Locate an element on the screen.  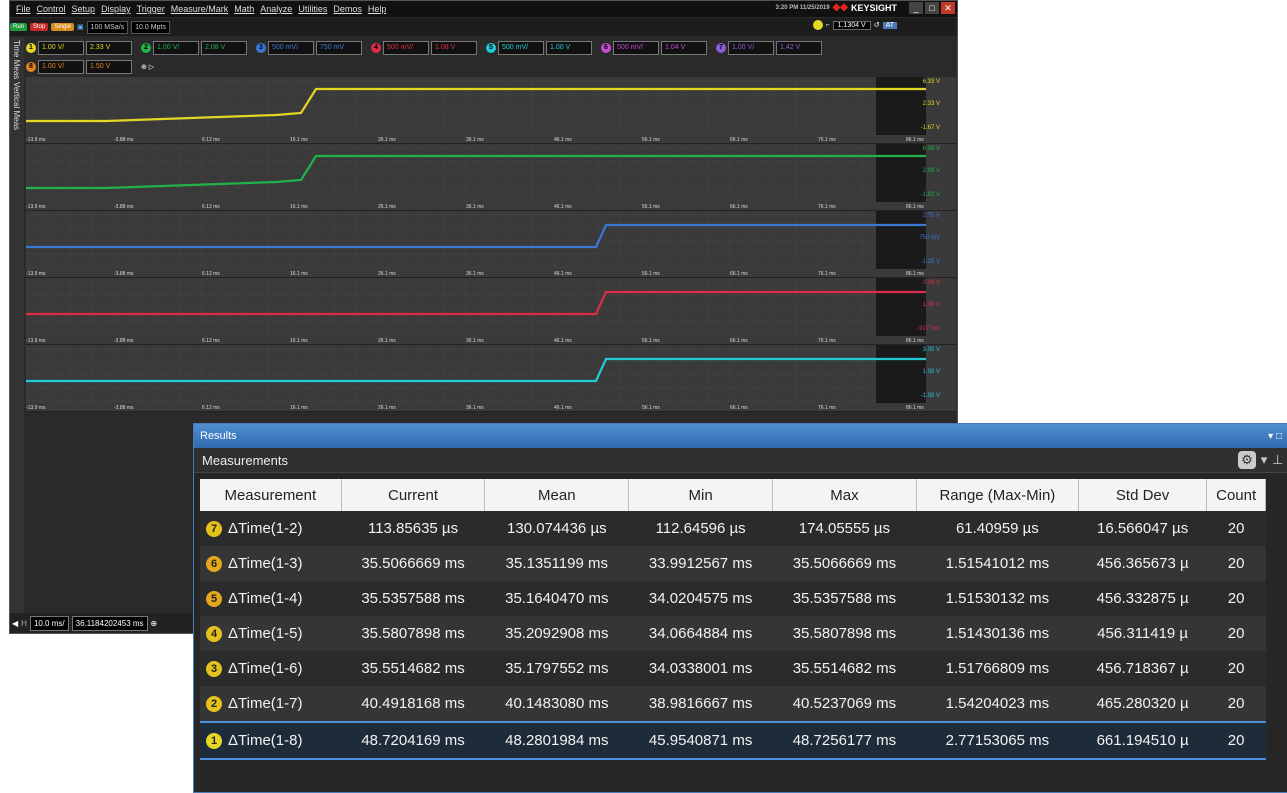
channel-8-control: 8 1.00 V/1.50 V is located at coordinates (79, 66).